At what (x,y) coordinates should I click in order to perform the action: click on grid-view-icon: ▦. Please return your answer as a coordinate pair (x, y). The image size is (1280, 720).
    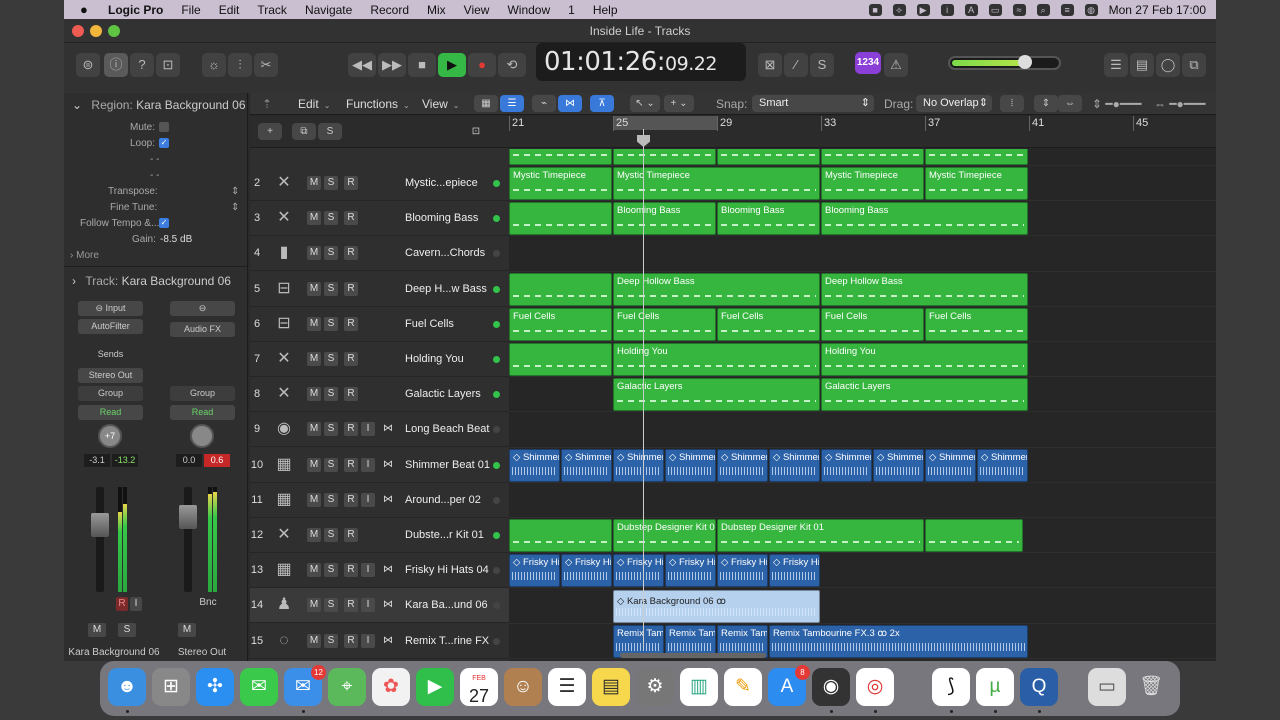
    Looking at the image, I should click on (486, 103).